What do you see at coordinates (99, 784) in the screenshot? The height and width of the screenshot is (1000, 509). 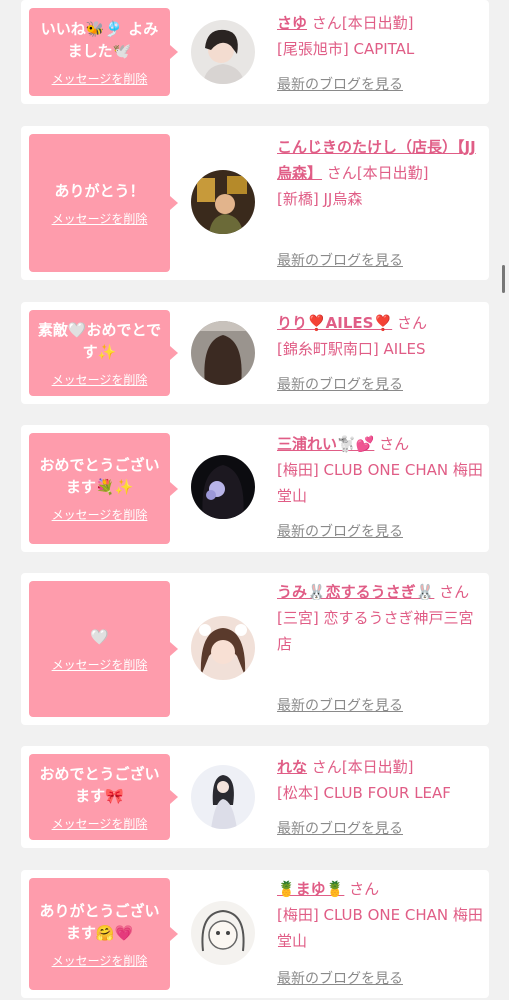 I see `message-text: おめでとうございます🎀` at bounding box center [99, 784].